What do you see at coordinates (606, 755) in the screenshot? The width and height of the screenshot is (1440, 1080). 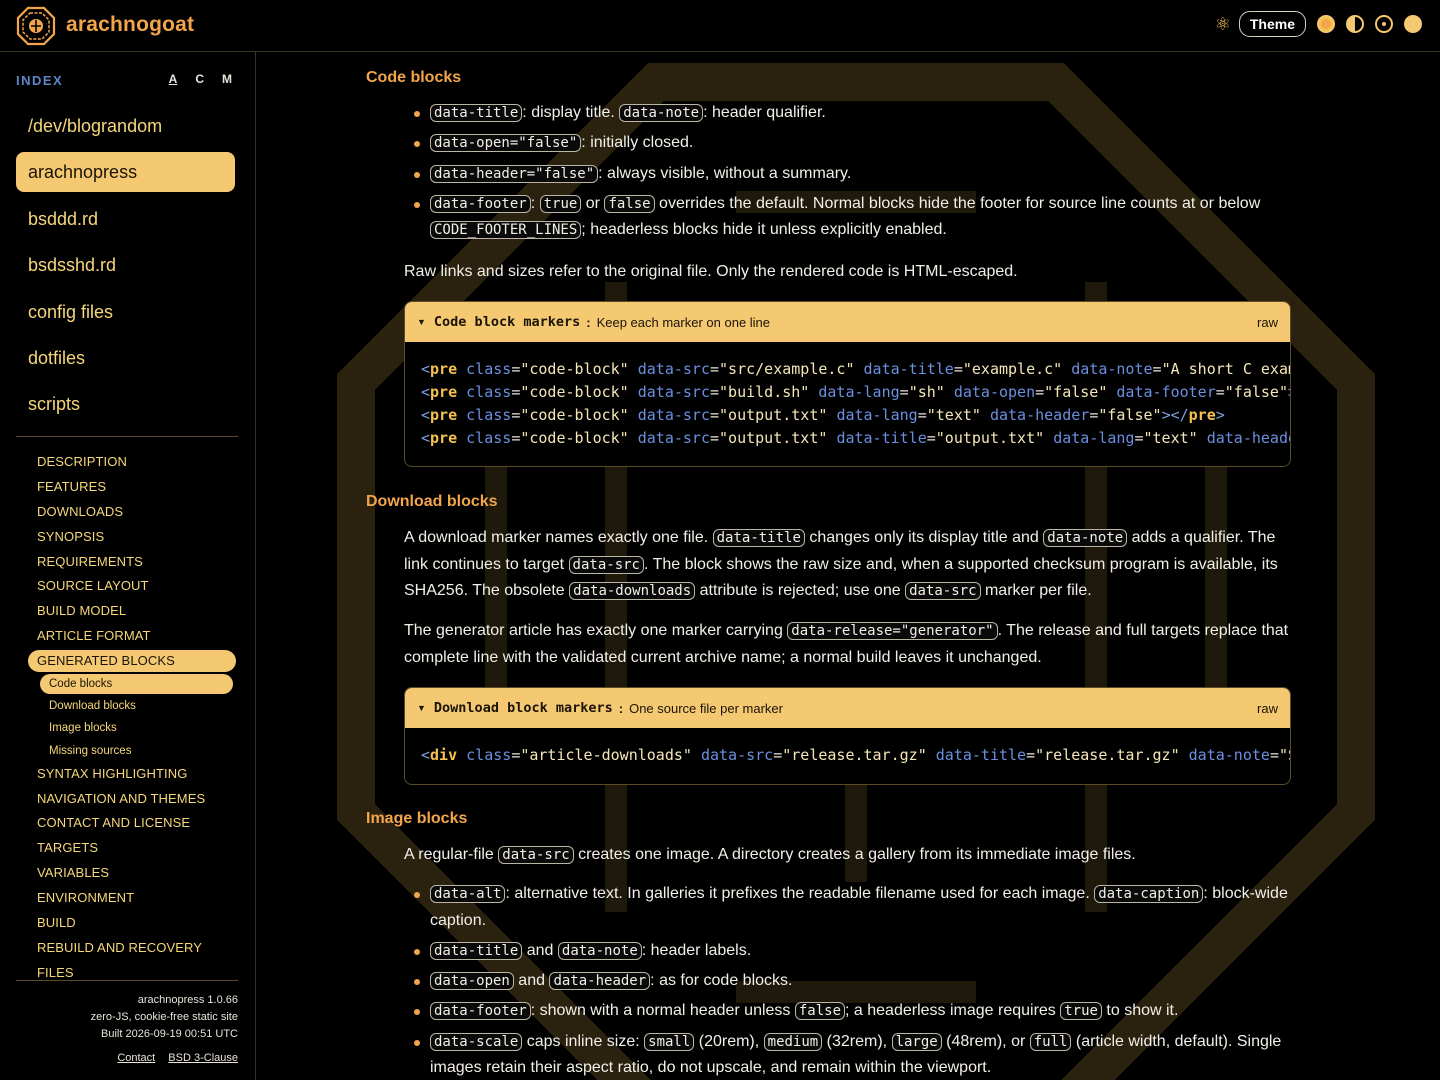 I see `code-token: "article-downloads"` at bounding box center [606, 755].